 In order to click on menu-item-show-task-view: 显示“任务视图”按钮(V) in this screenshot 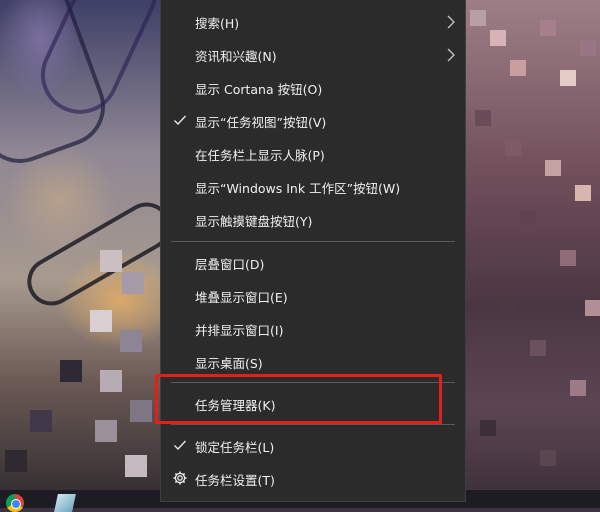, I will do `click(313, 121)`.